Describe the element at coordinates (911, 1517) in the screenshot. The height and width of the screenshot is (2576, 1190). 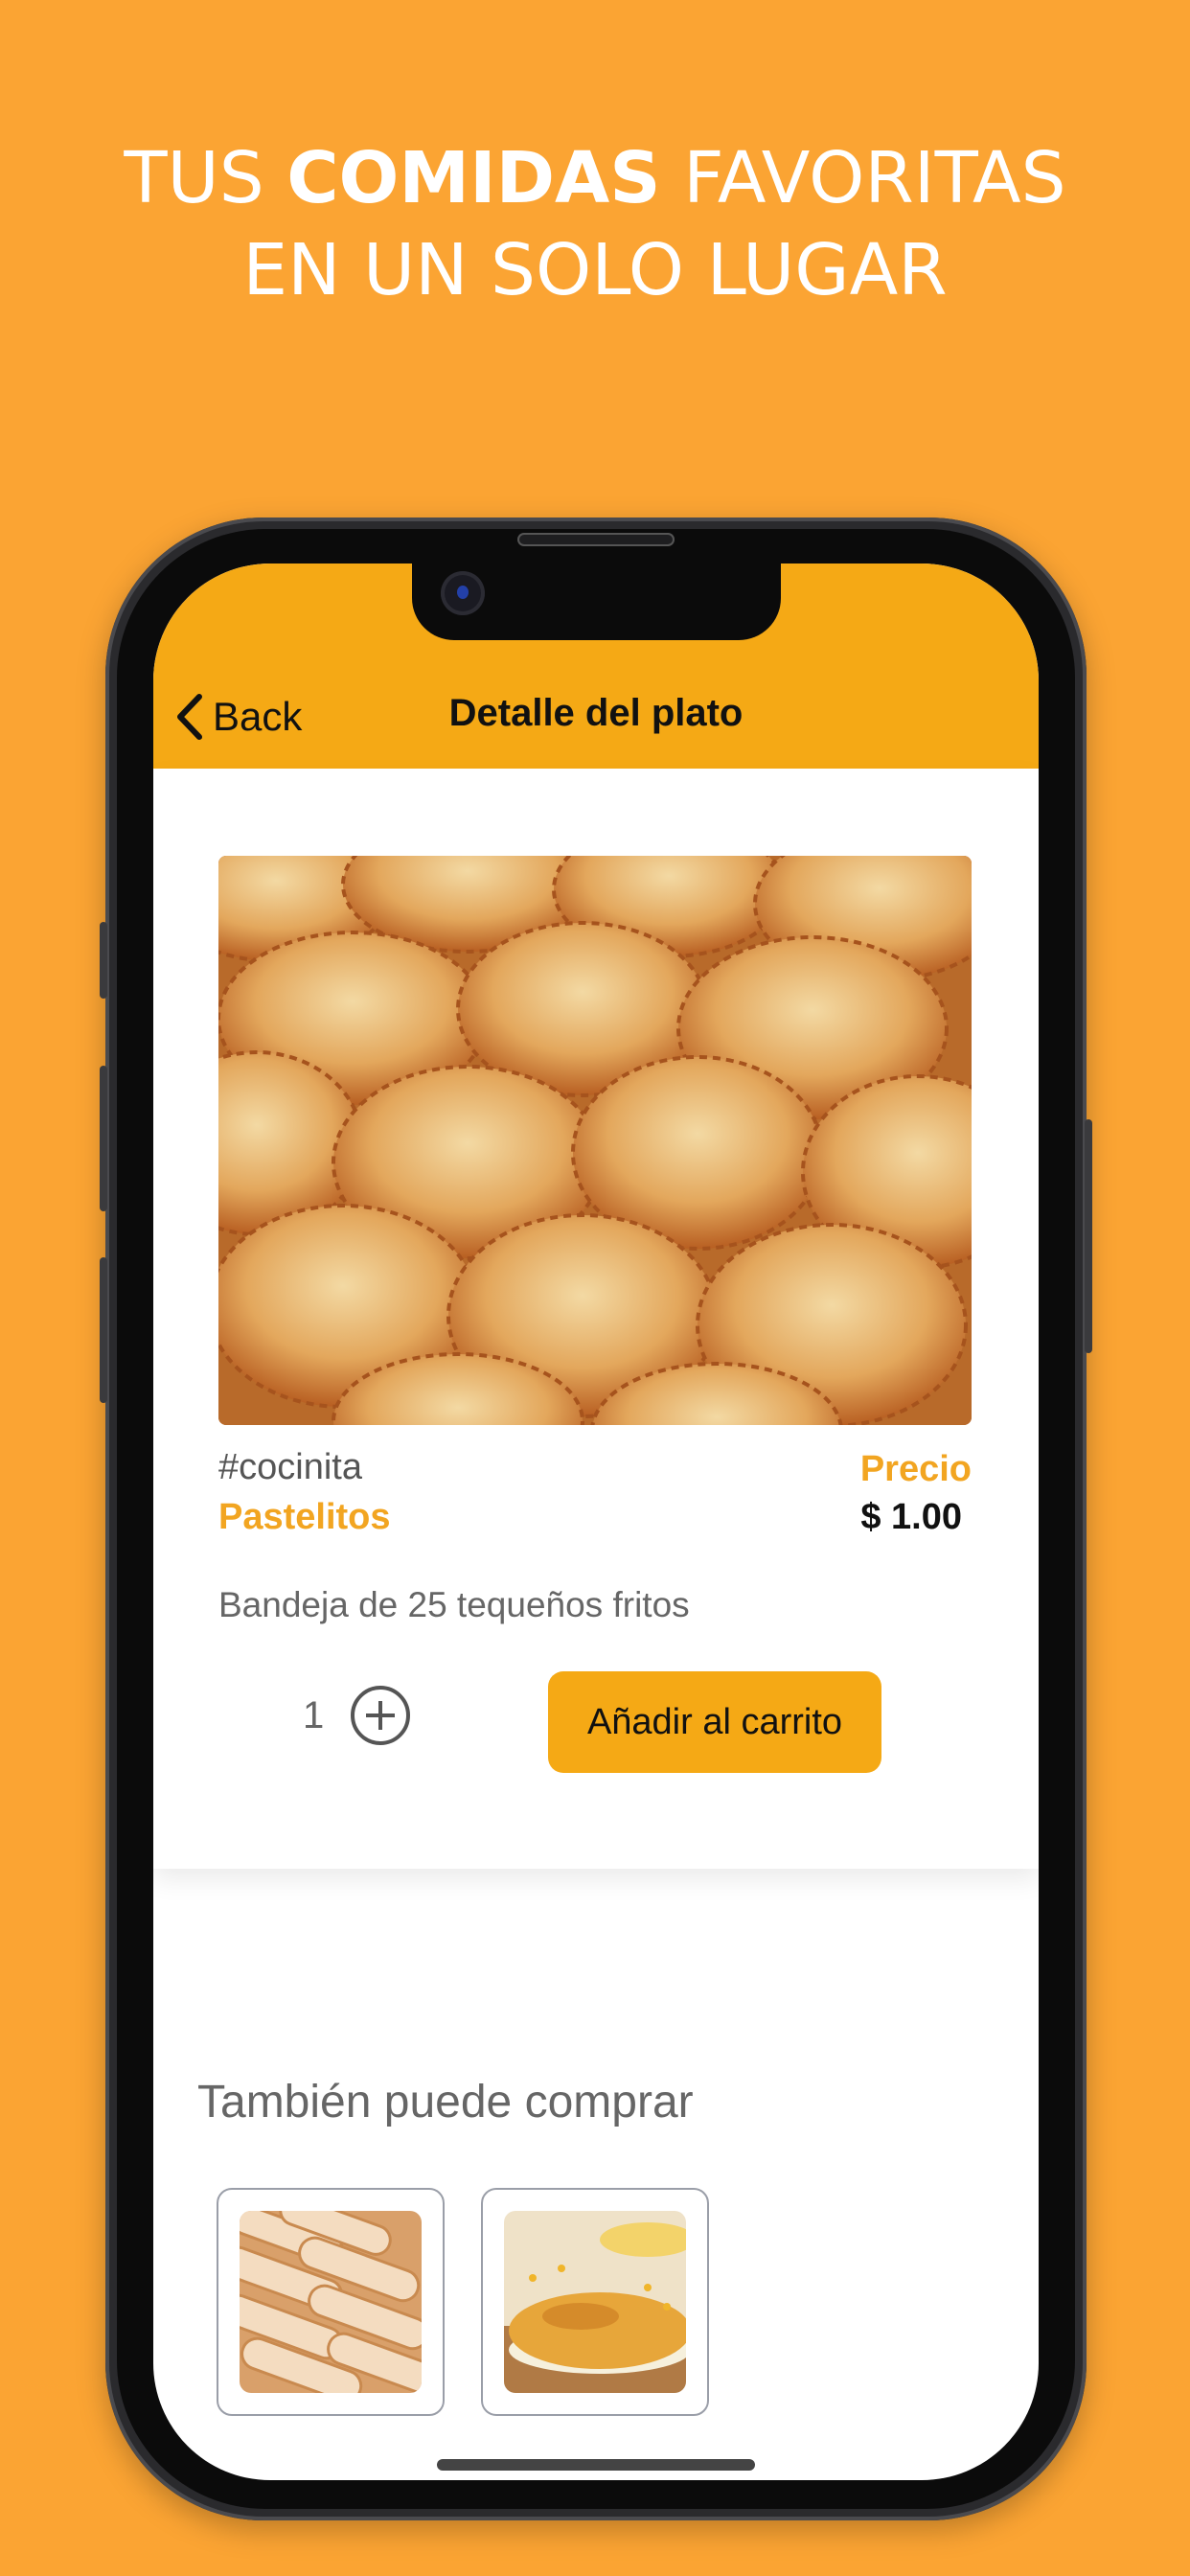
I see `price-value: $ 1.00` at that location.